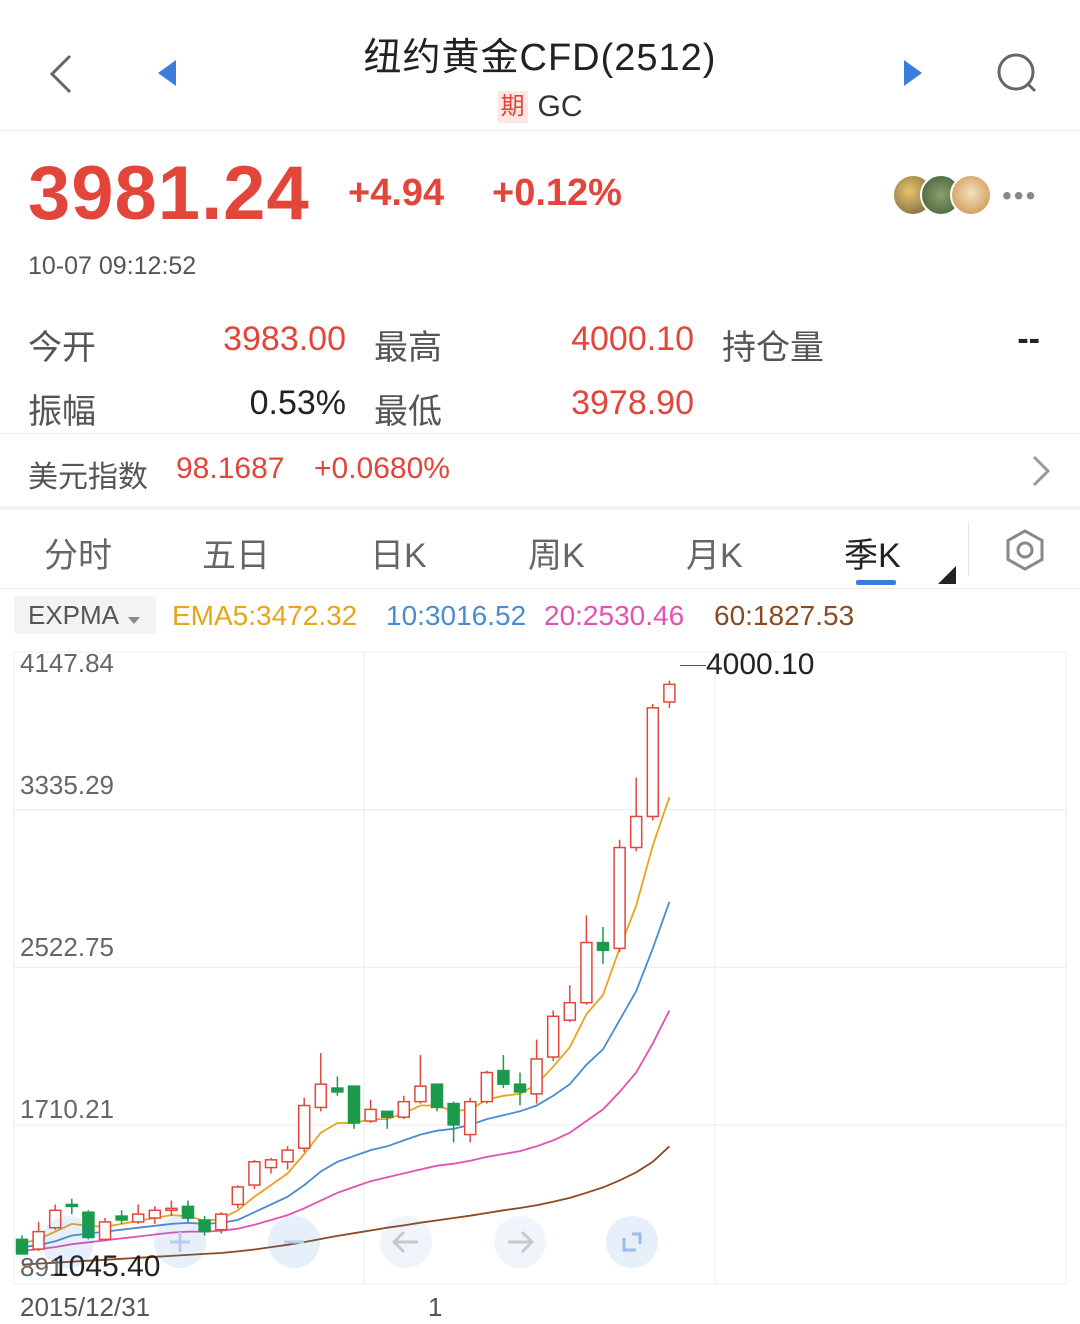 The height and width of the screenshot is (1324, 1080). What do you see at coordinates (406, 1242) in the screenshot?
I see `scroll-left-button` at bounding box center [406, 1242].